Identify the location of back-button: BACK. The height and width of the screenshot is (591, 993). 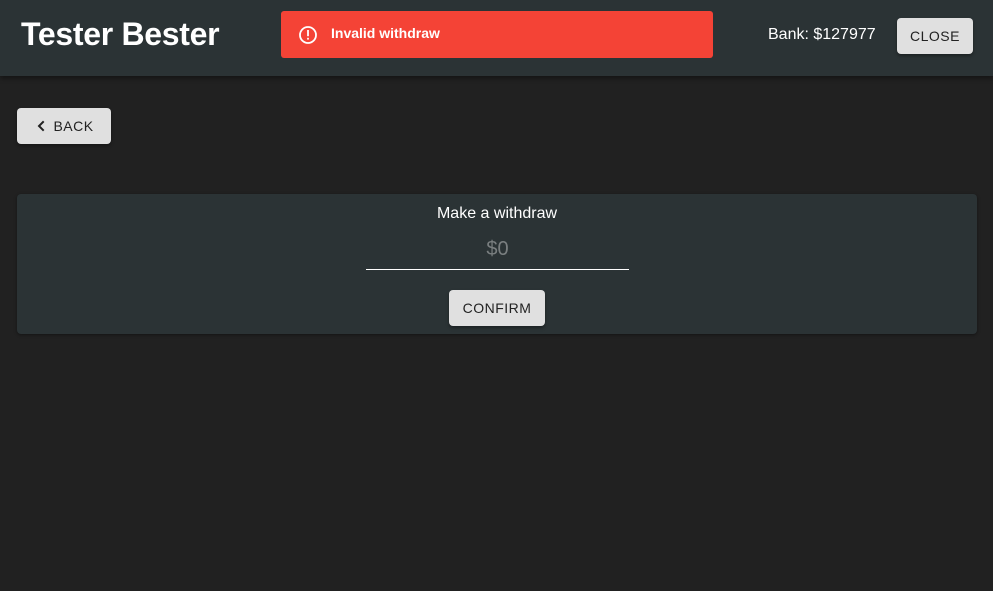
(64, 126).